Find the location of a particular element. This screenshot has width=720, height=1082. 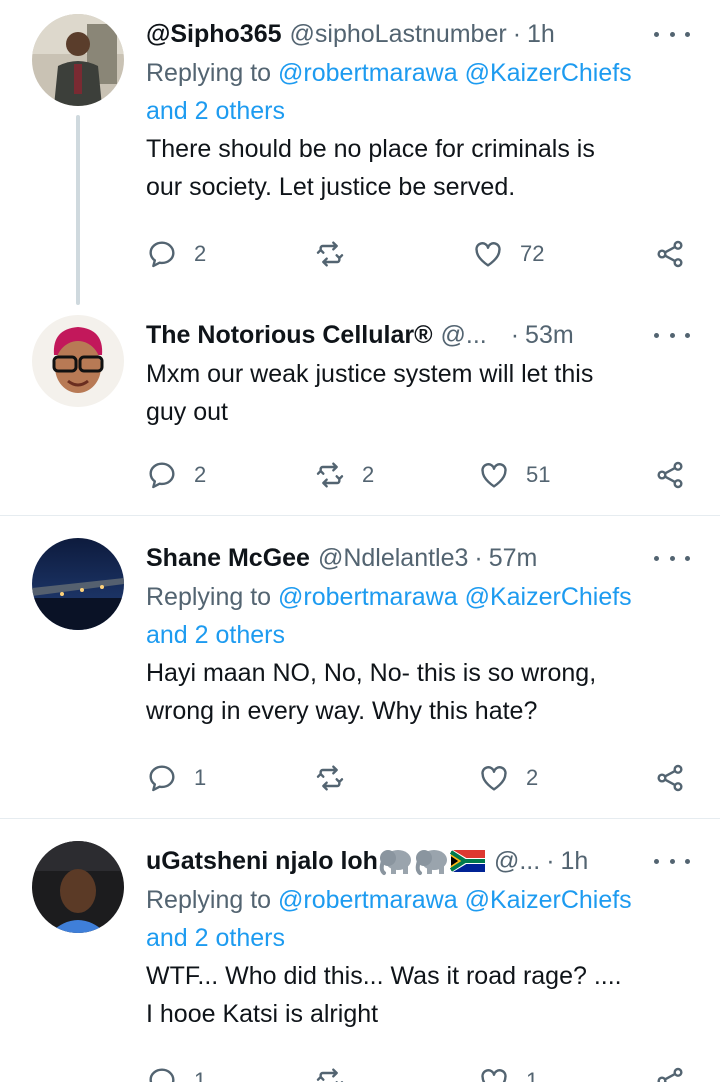

reply-count: 2 is located at coordinates (200, 474).